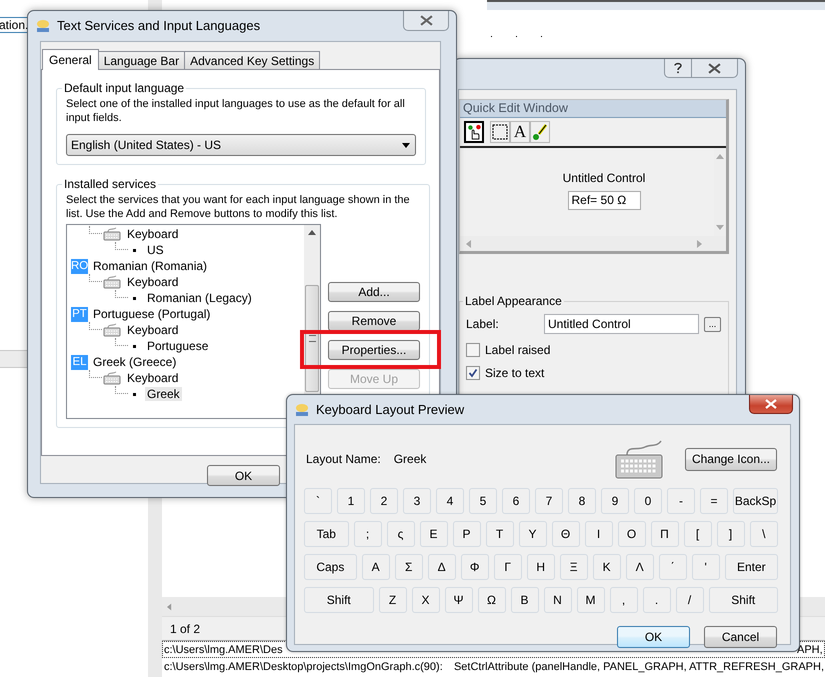  What do you see at coordinates (740, 637) in the screenshot?
I see `cancel-button: Cancel` at bounding box center [740, 637].